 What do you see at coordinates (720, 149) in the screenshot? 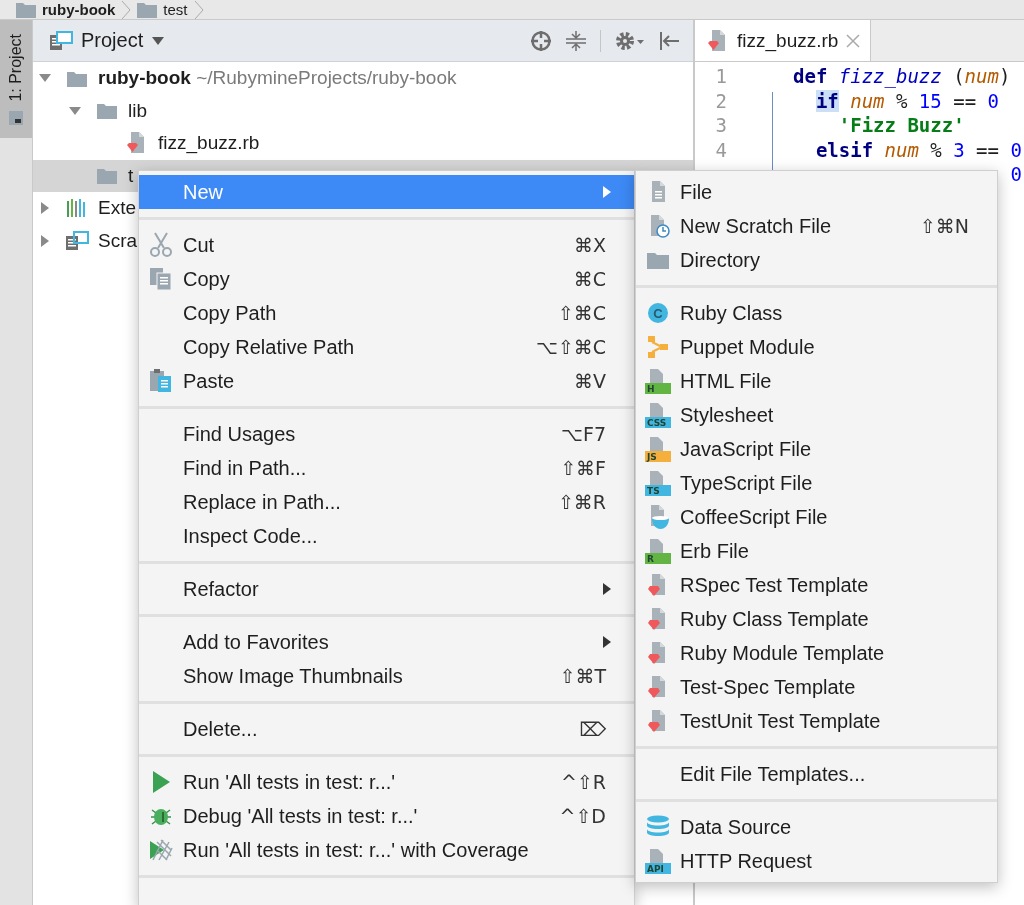
I see `line-number: 4` at bounding box center [720, 149].